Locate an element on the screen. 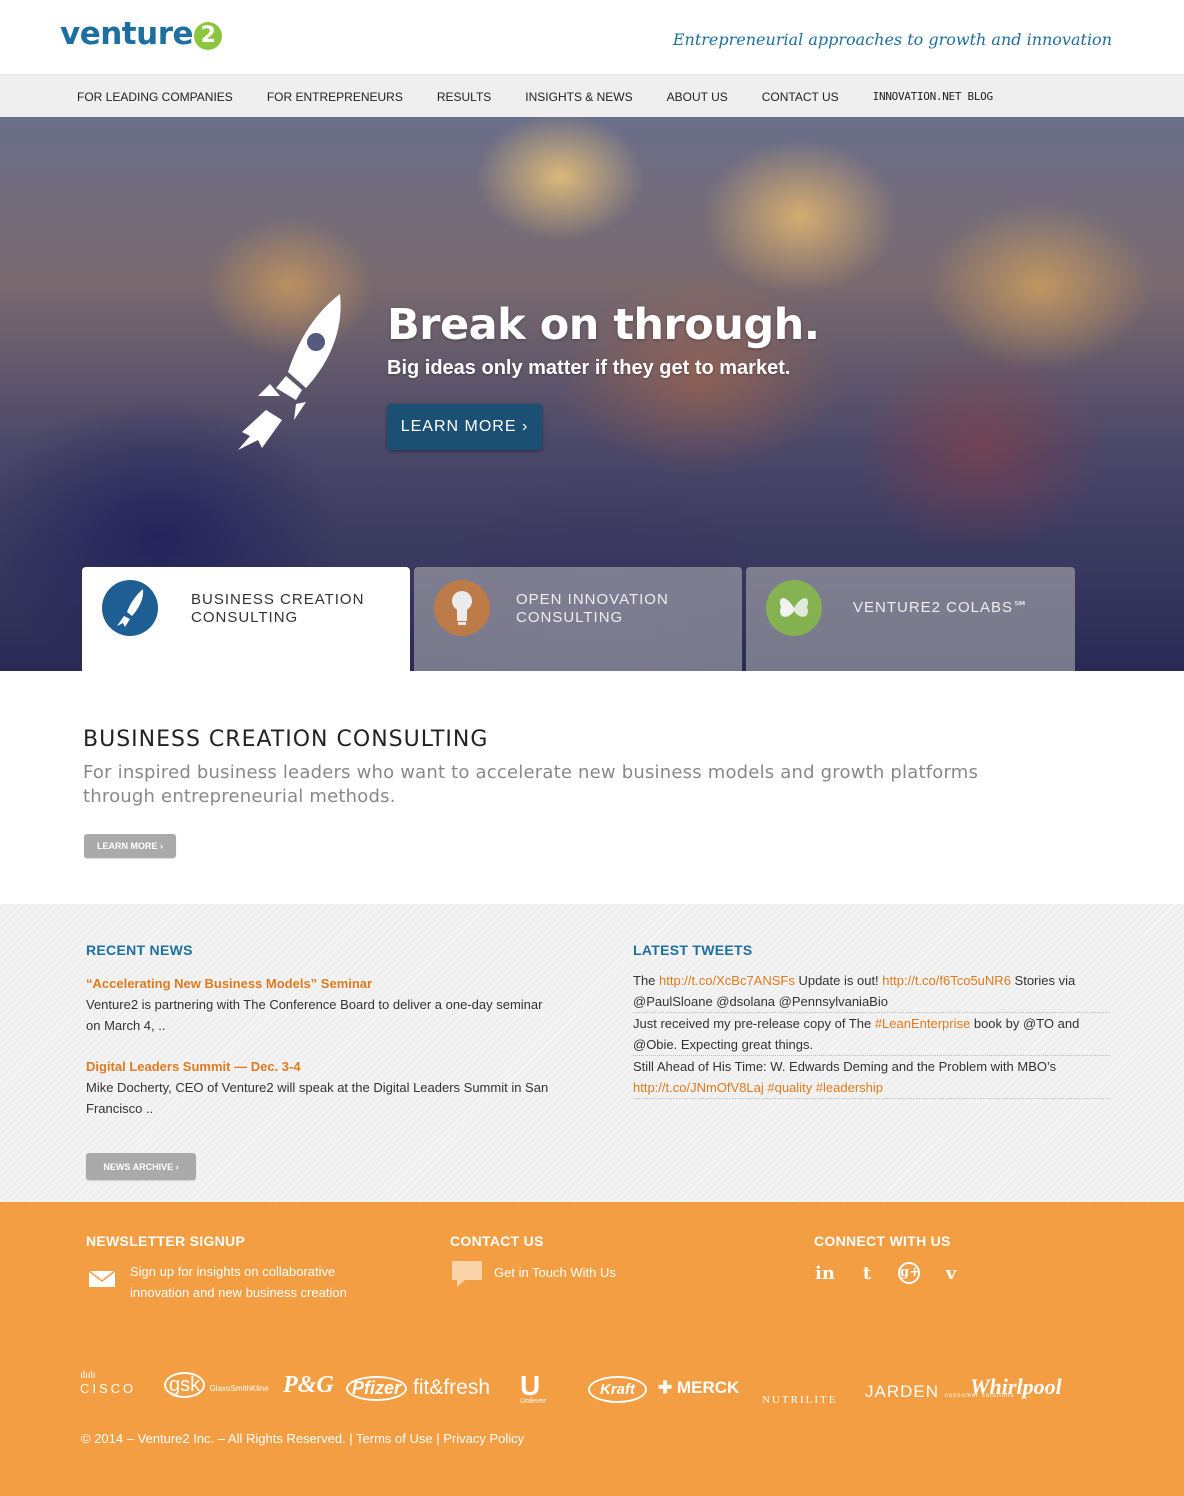 Image resolution: width=1184 pixels, height=1496 pixels. newsletter-title: NEWSLETTER SIGNUP is located at coordinates (166, 1241).